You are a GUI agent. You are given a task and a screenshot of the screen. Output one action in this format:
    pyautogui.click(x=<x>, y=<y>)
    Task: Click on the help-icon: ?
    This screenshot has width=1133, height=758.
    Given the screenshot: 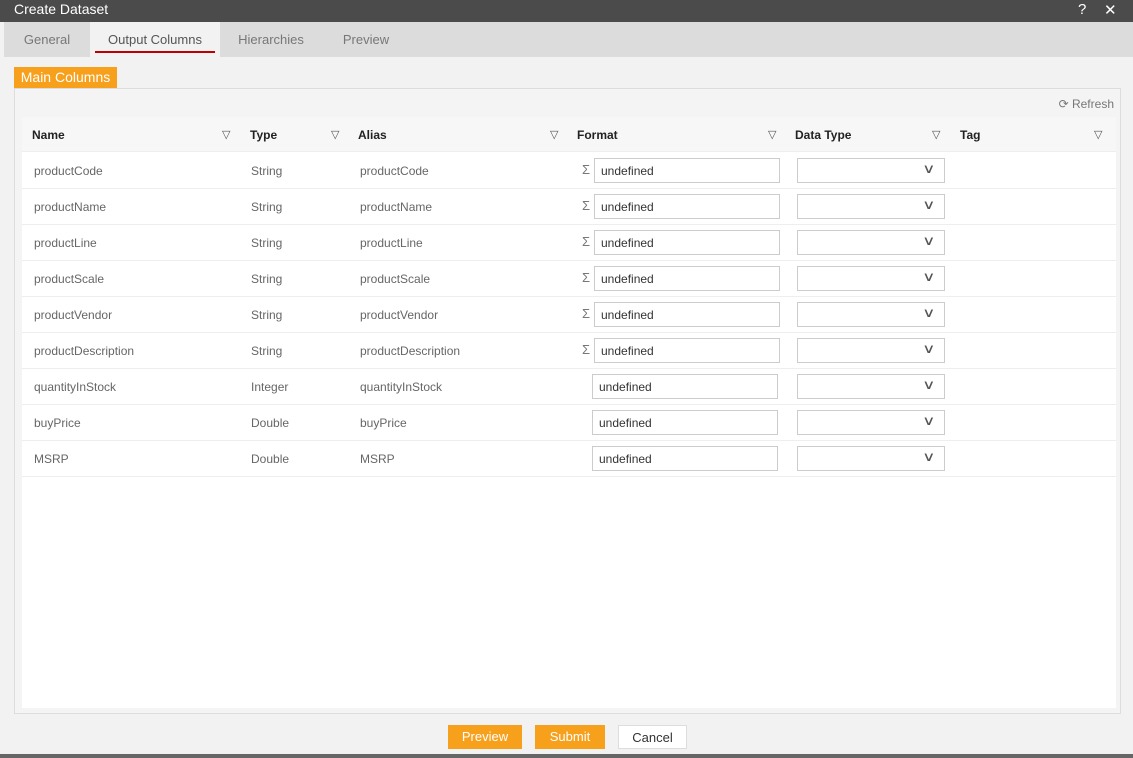 What is the action you would take?
    pyautogui.click(x=1082, y=9)
    